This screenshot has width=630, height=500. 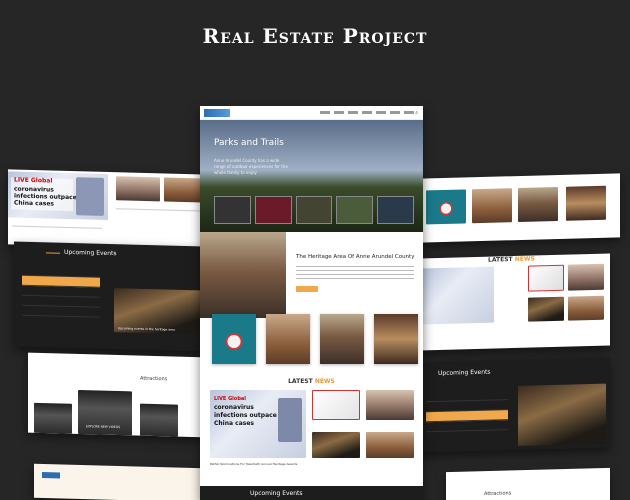 I want to click on feature-card-family, so click(x=288, y=339).